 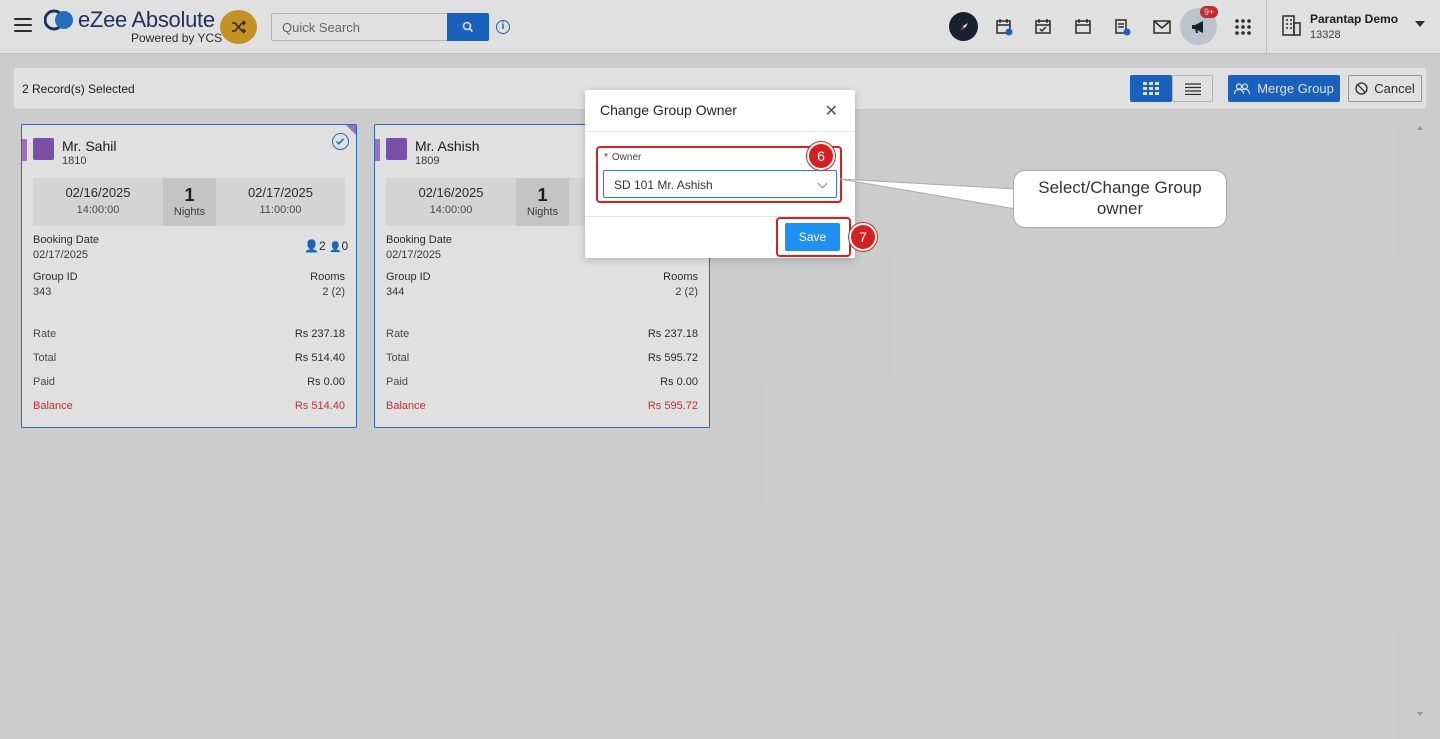 I want to click on callout-line: Select/Change Group, so click(x=1120, y=187).